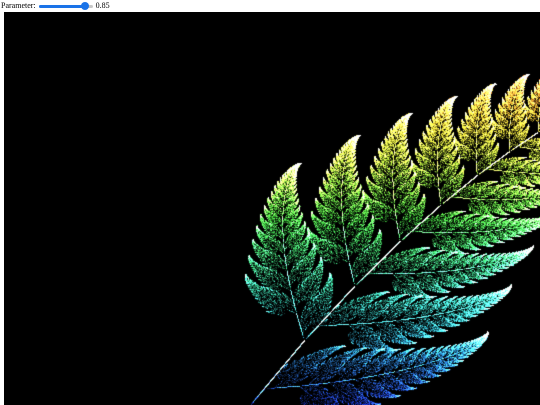 The image size is (540, 405). What do you see at coordinates (85, 6) in the screenshot?
I see `slider-thumb` at bounding box center [85, 6].